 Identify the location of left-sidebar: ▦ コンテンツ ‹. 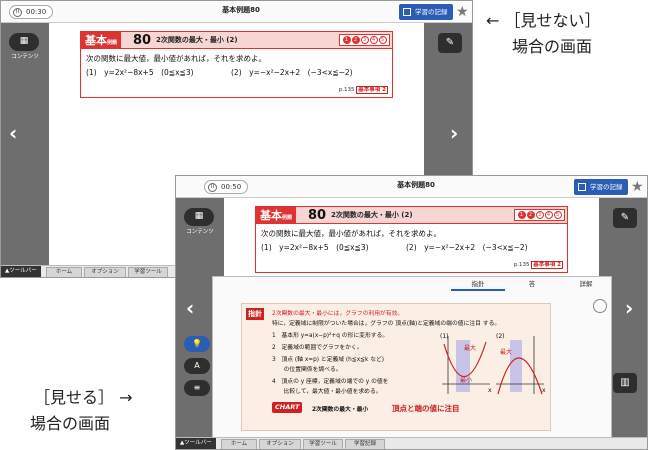
(25, 150).